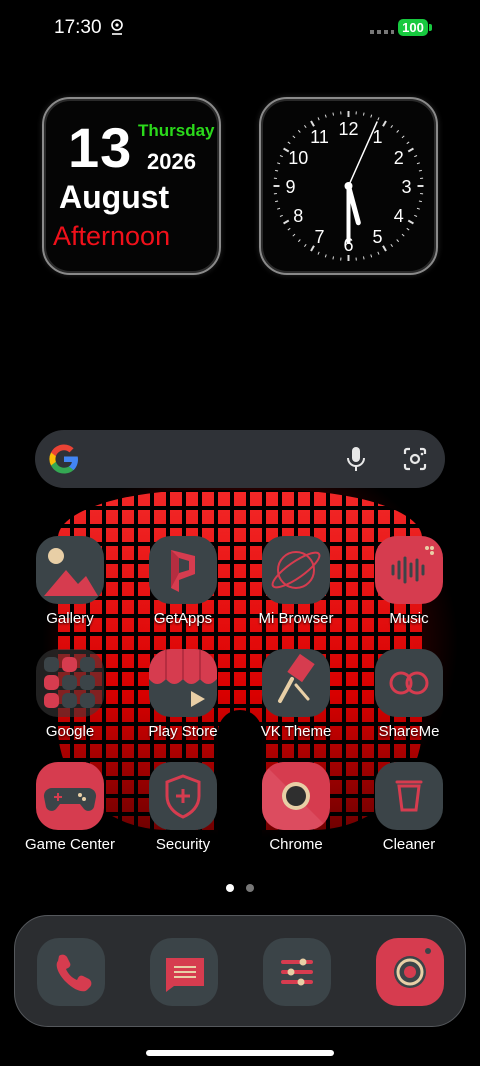 This screenshot has width=480, height=1066. I want to click on google-mini-icon, so click(51, 664).